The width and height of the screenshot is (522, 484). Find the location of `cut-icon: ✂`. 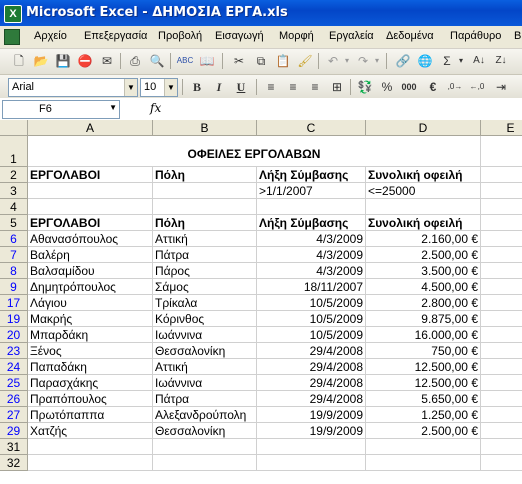

cut-icon: ✂ is located at coordinates (239, 61).